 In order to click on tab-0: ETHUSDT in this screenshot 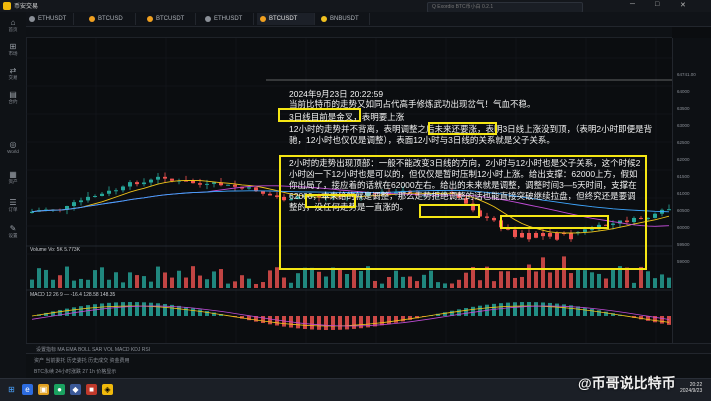, I will do `click(50, 19)`.